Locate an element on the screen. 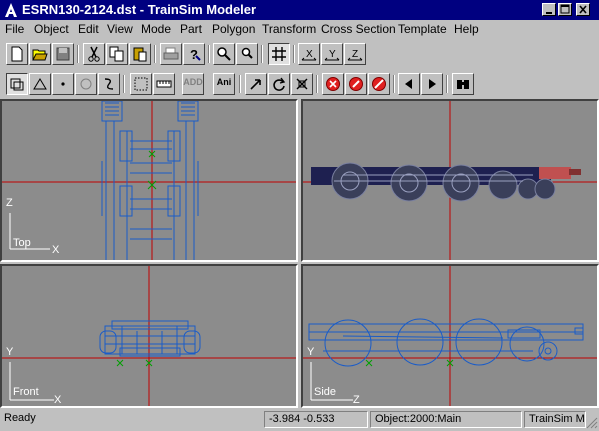 The width and height of the screenshot is (599, 431). svg-text: X is located at coordinates (309, 54).